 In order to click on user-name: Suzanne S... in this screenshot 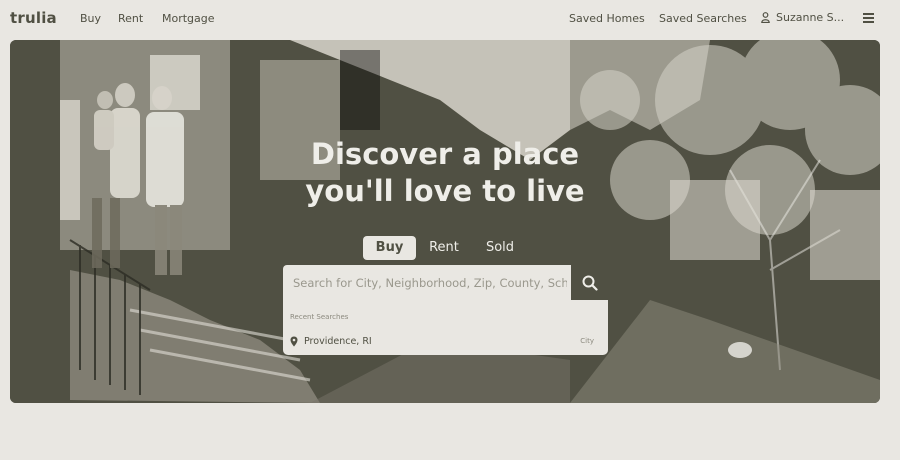, I will do `click(810, 17)`.